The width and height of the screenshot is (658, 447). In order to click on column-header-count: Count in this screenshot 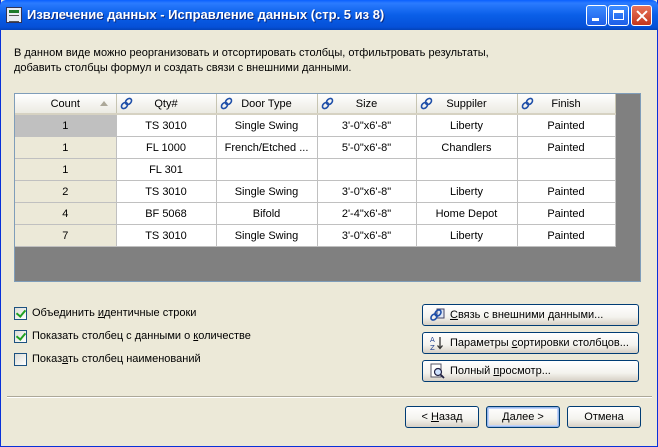, I will do `click(66, 104)`.